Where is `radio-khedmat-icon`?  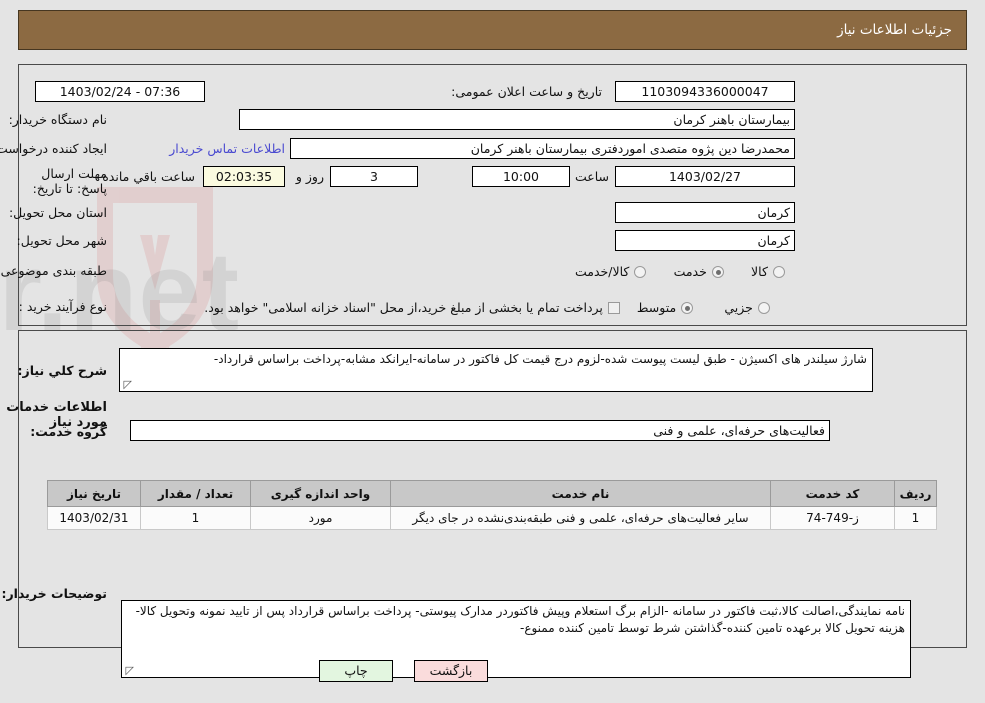
radio-khedmat-icon is located at coordinates (717, 272).